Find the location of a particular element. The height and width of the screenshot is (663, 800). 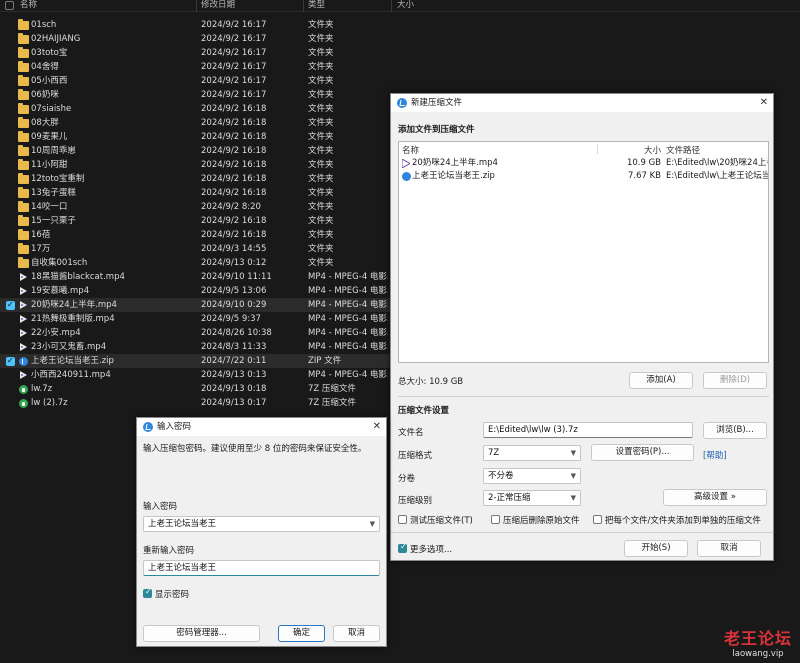

level-select: 2-正常压缩 ▼ is located at coordinates (532, 498).